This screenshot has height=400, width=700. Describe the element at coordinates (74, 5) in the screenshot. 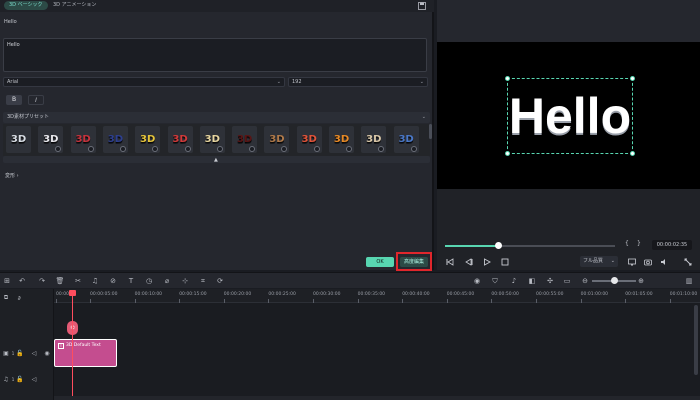

I see `tab-3d-animation: 3D アニメーション` at that location.